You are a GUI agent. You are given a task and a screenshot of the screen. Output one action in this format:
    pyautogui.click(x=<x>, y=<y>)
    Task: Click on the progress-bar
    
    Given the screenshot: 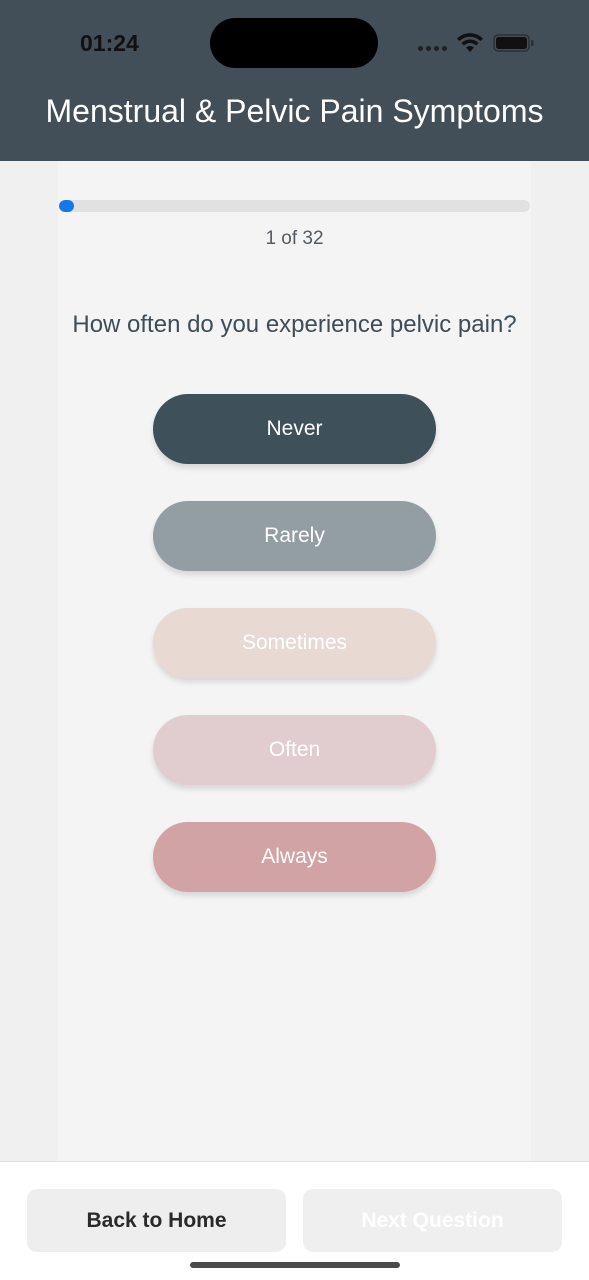 What is the action you would take?
    pyautogui.click(x=294, y=206)
    